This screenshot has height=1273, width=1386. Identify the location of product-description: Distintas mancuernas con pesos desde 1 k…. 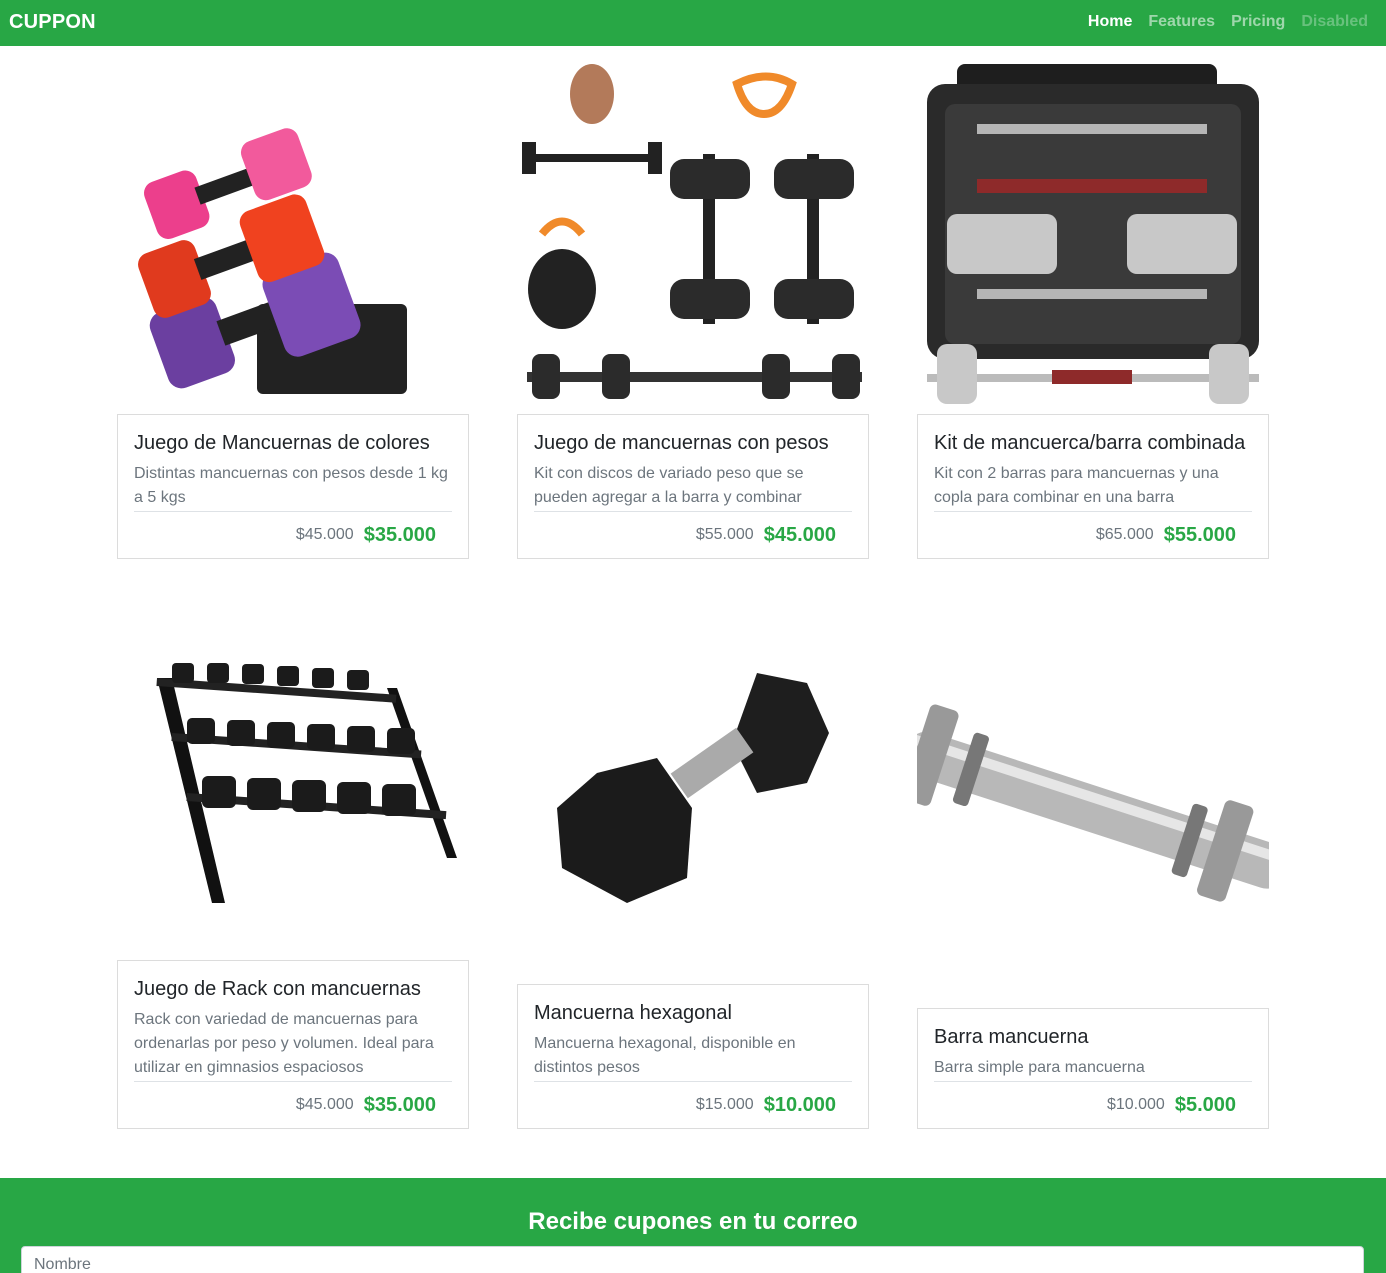
(291, 485).